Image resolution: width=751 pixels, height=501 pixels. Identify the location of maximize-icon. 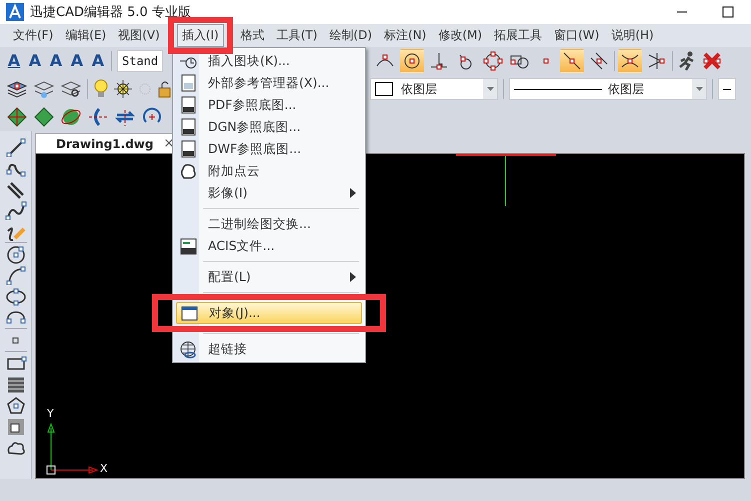
(728, 12).